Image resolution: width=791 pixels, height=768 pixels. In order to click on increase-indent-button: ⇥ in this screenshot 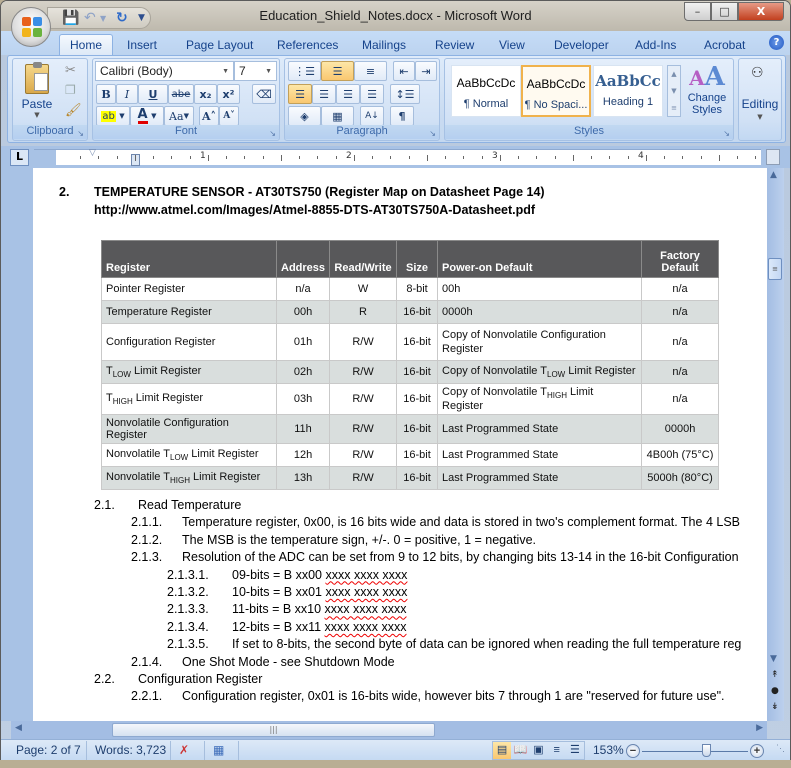, I will do `click(426, 71)`.